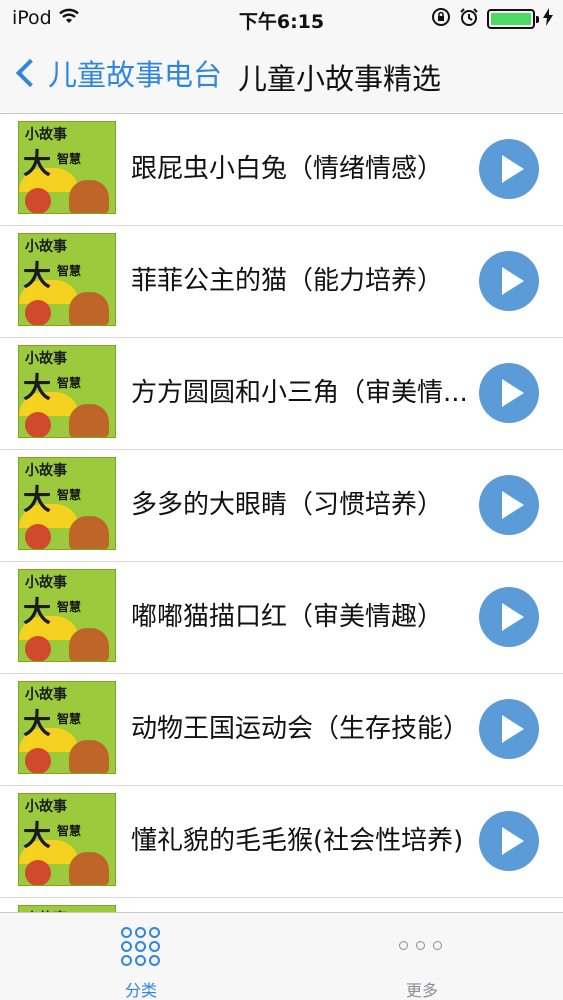  I want to click on grid-icon, so click(141, 947).